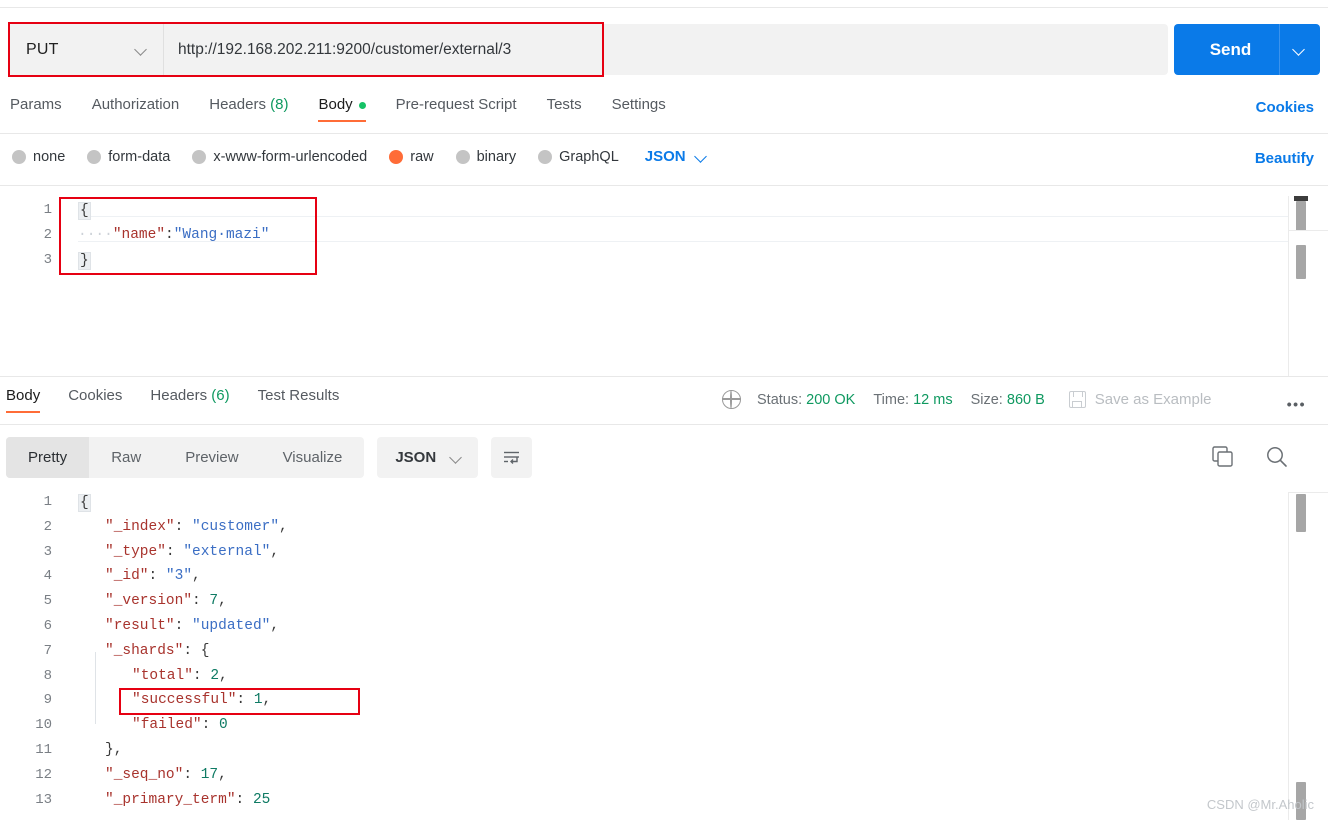 This screenshot has width=1328, height=820. I want to click on raw-format-dropdown: JSON, so click(677, 156).